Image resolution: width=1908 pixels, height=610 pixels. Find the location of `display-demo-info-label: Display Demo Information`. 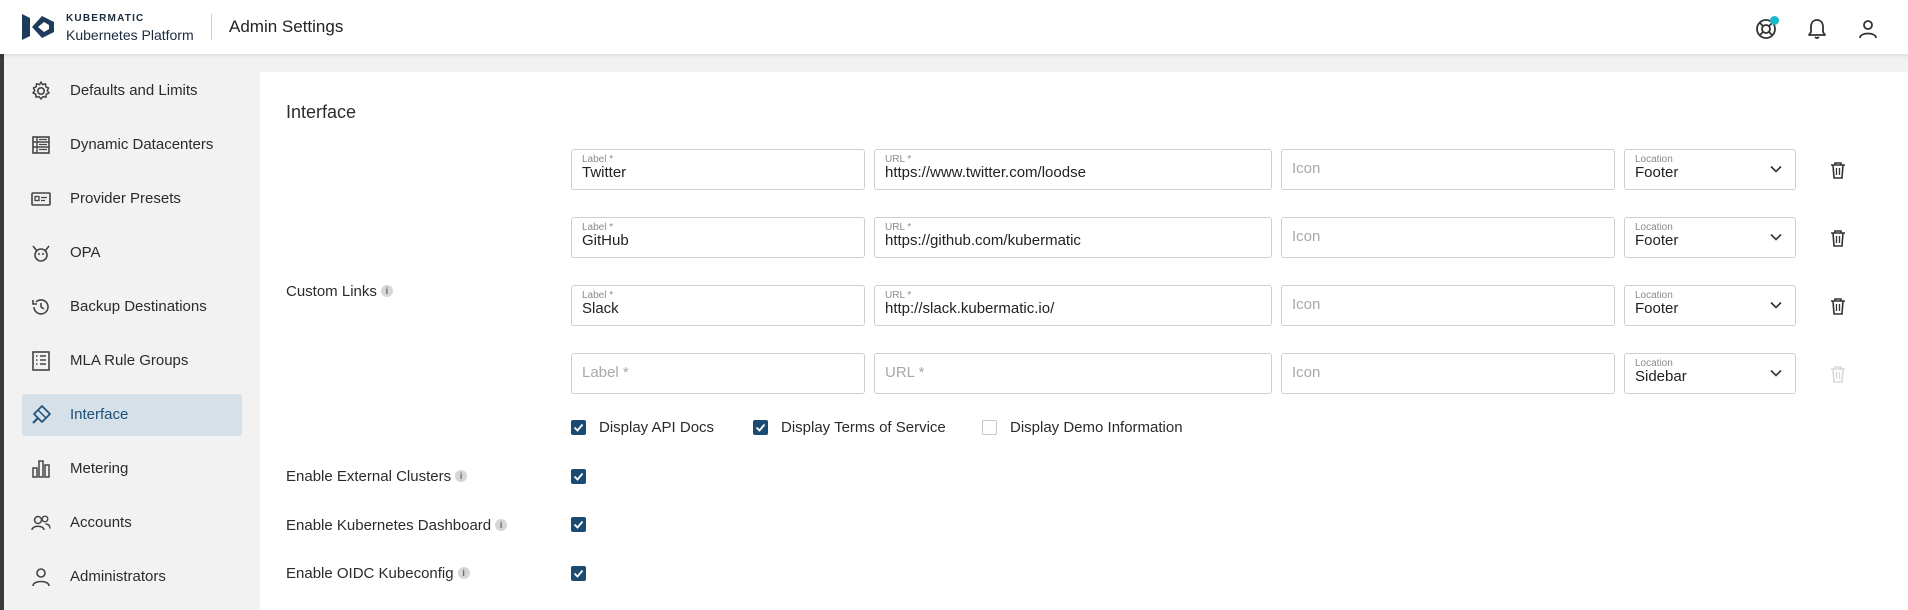

display-demo-info-label: Display Demo Information is located at coordinates (1096, 427).